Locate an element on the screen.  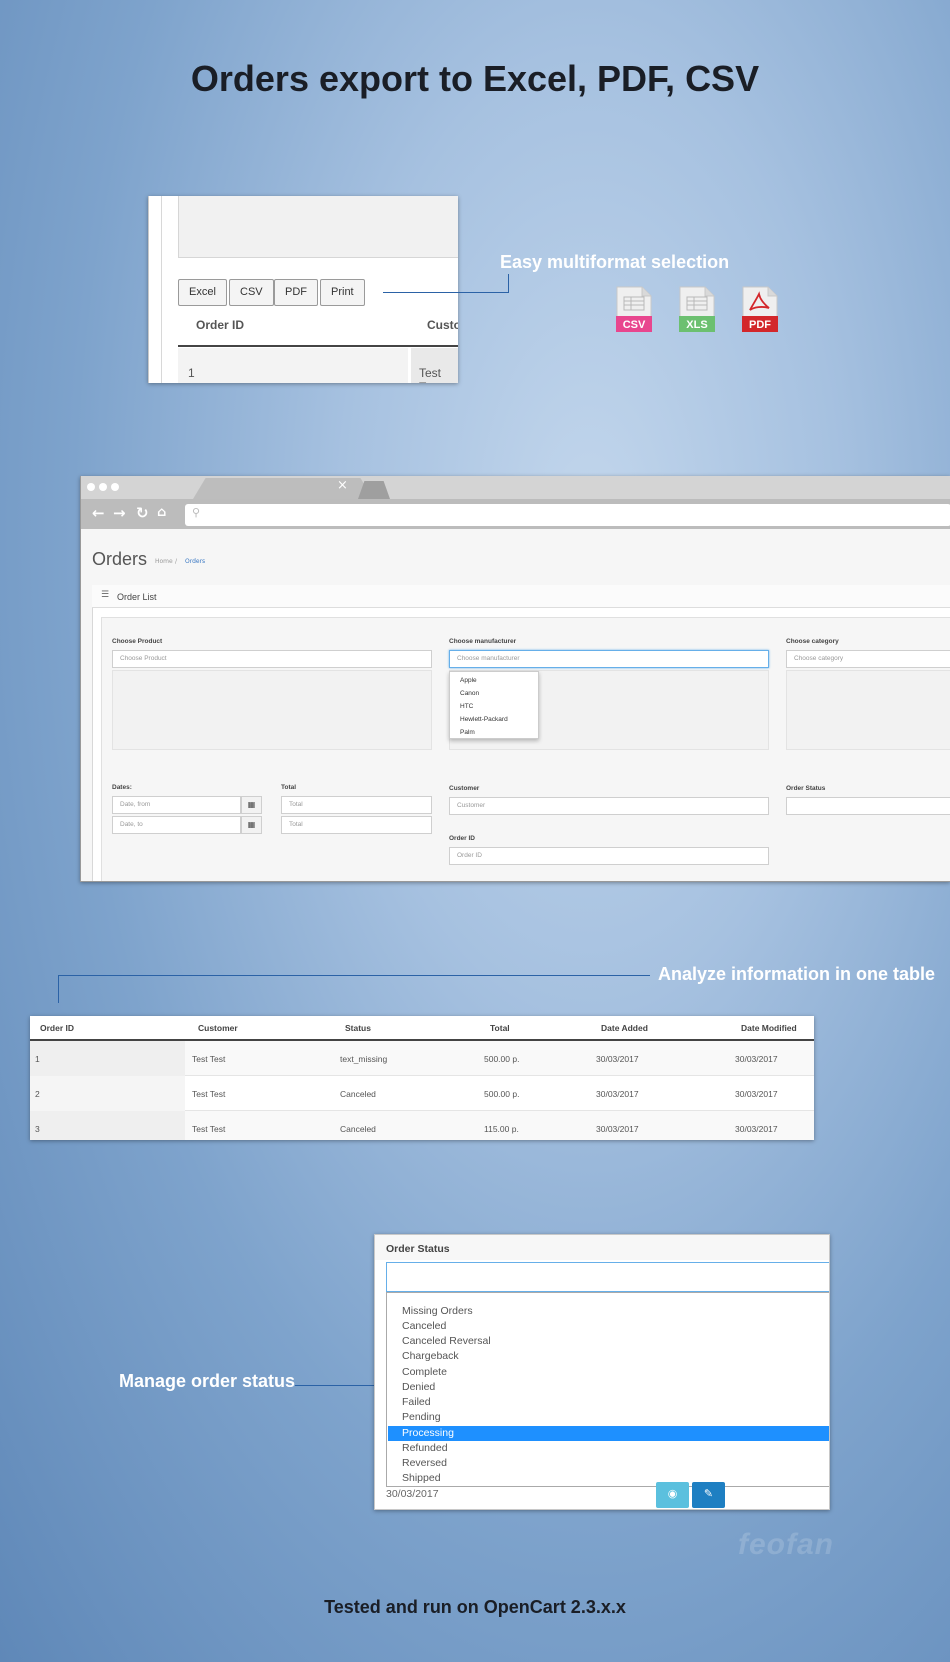
dropdown-option: Canon is located at coordinates (469, 693).